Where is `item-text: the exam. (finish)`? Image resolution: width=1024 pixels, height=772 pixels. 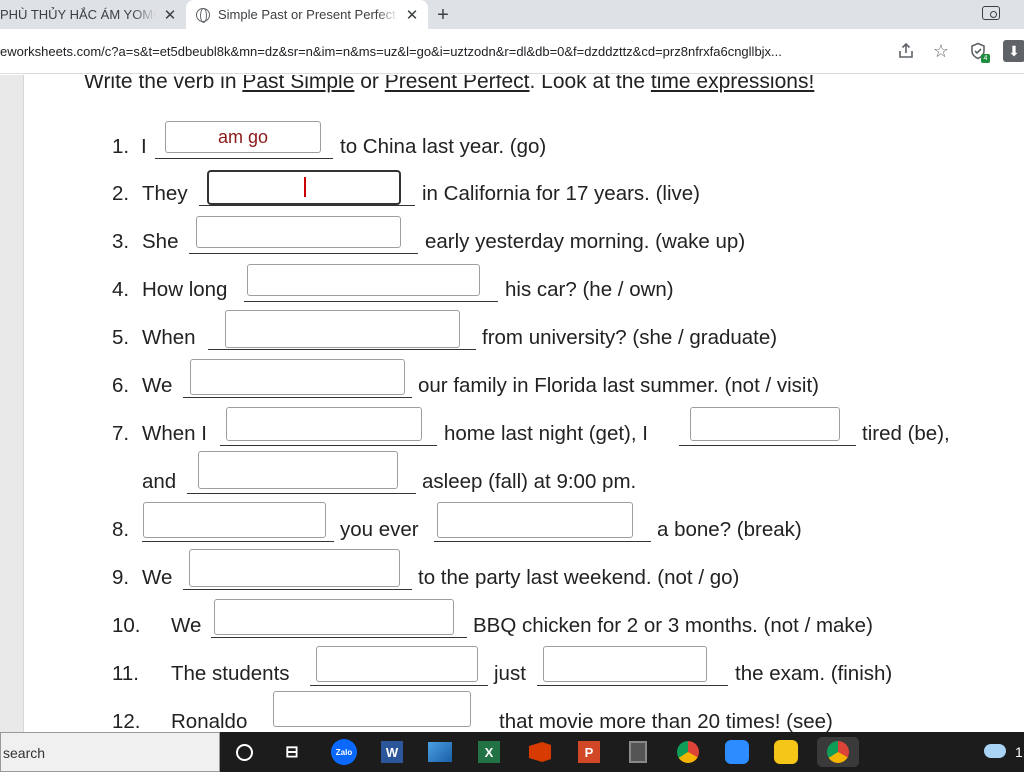 item-text: the exam. (finish) is located at coordinates (814, 673).